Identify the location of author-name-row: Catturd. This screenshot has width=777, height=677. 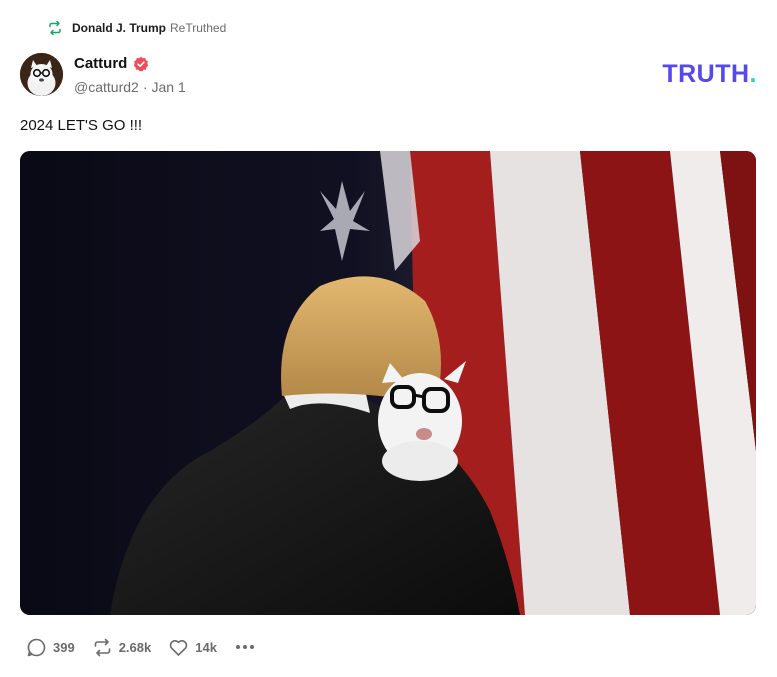
(111, 63).